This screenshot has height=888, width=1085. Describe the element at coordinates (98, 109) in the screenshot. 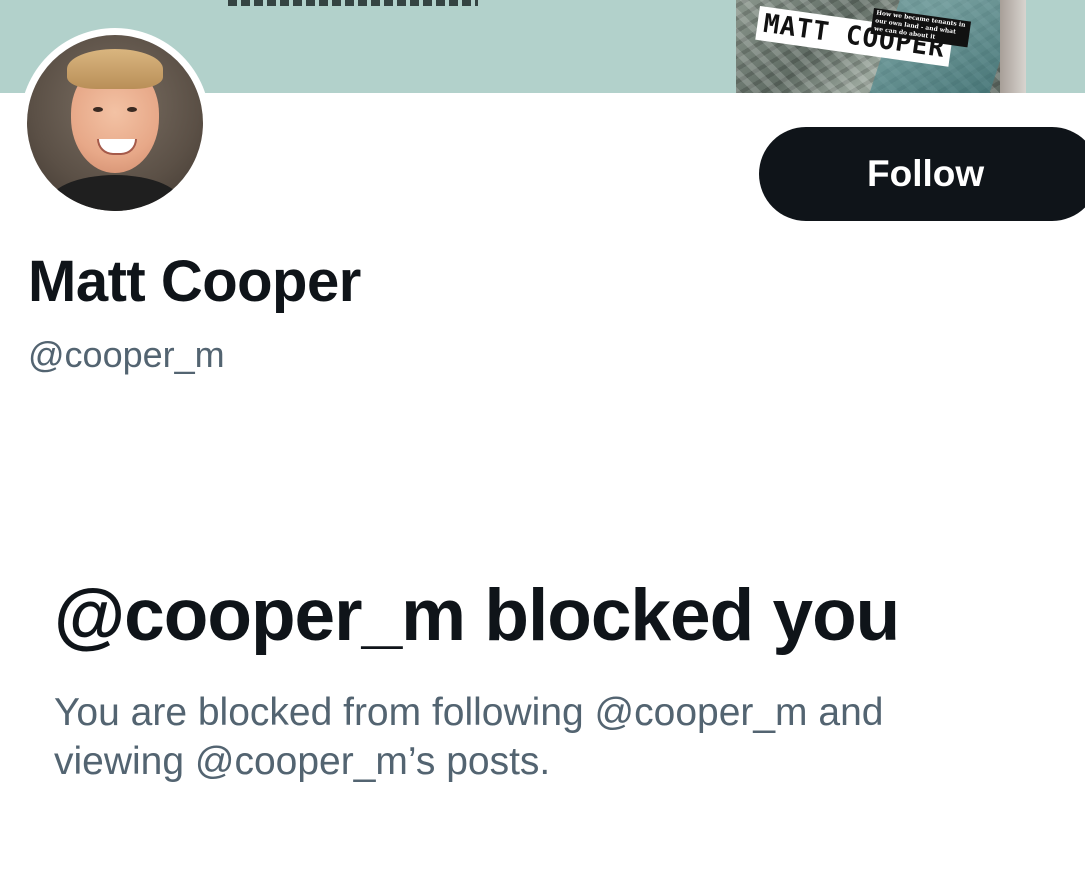

I see `avatar-eye-left` at that location.